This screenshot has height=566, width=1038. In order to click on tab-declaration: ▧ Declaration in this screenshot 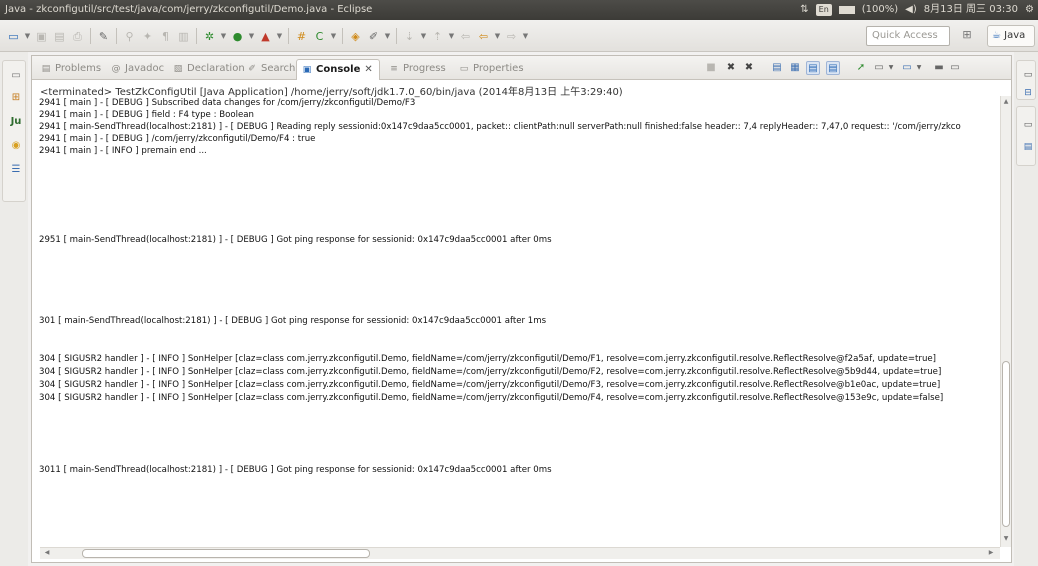, I will do `click(208, 69)`.